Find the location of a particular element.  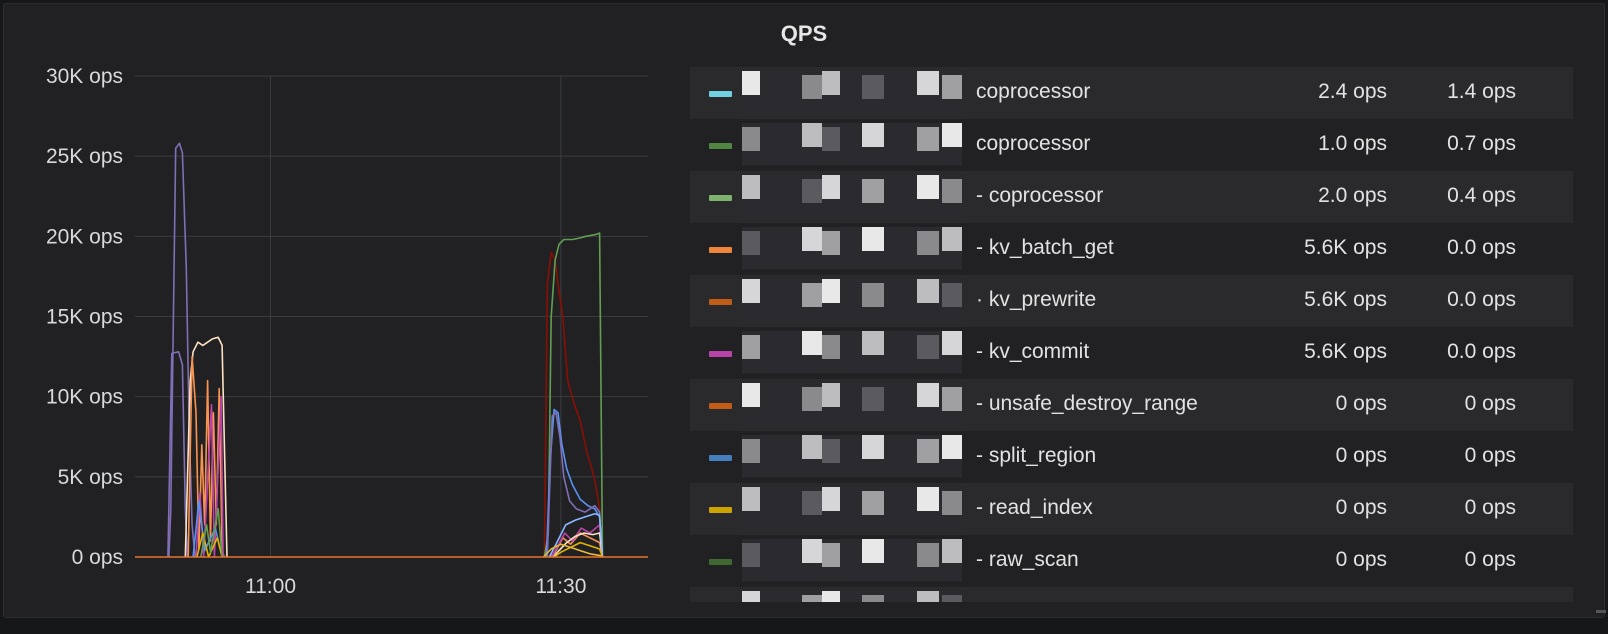

legend-row: raw_put 0 ops 0 ops is located at coordinates (1131, 594).